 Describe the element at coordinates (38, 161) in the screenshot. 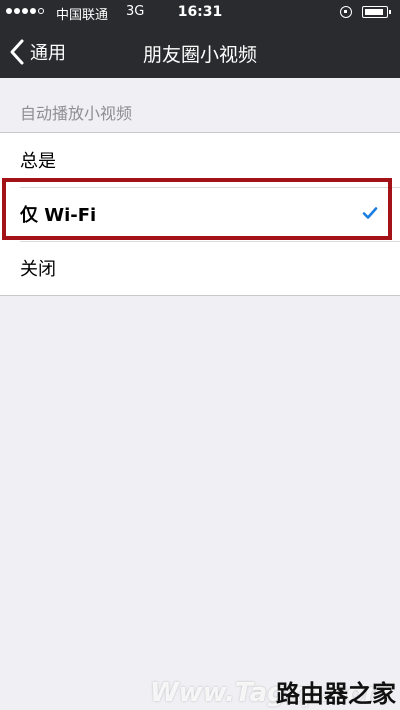

I see `option-label: 总是` at that location.